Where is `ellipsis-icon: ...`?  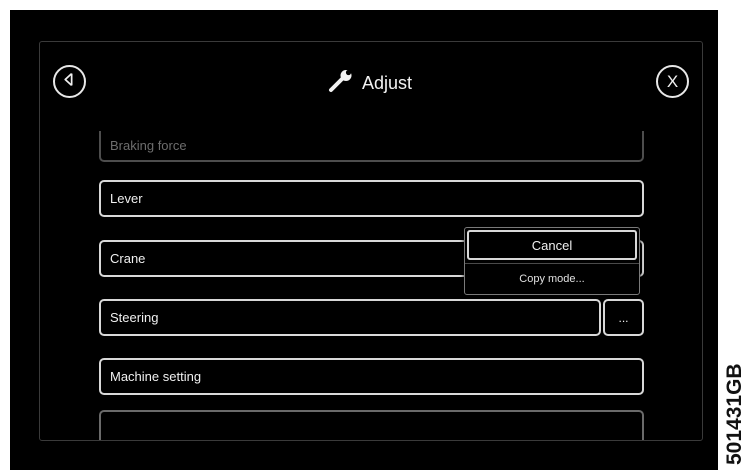
ellipsis-icon: ... is located at coordinates (623, 318).